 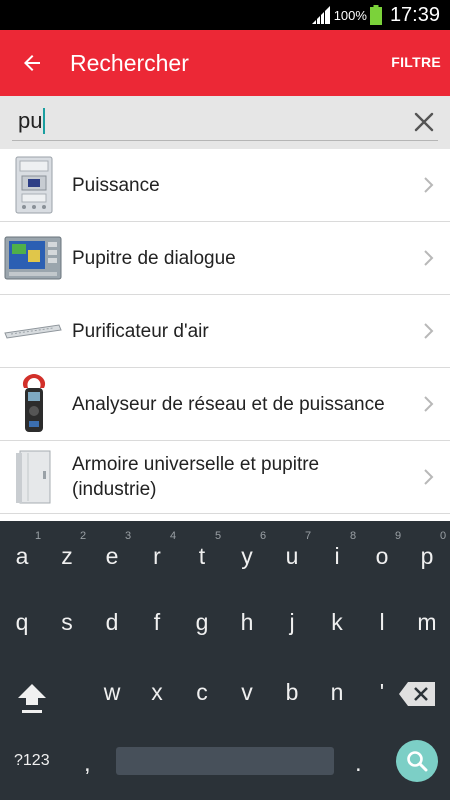 I want to click on key-c: c, so click(x=202, y=692).